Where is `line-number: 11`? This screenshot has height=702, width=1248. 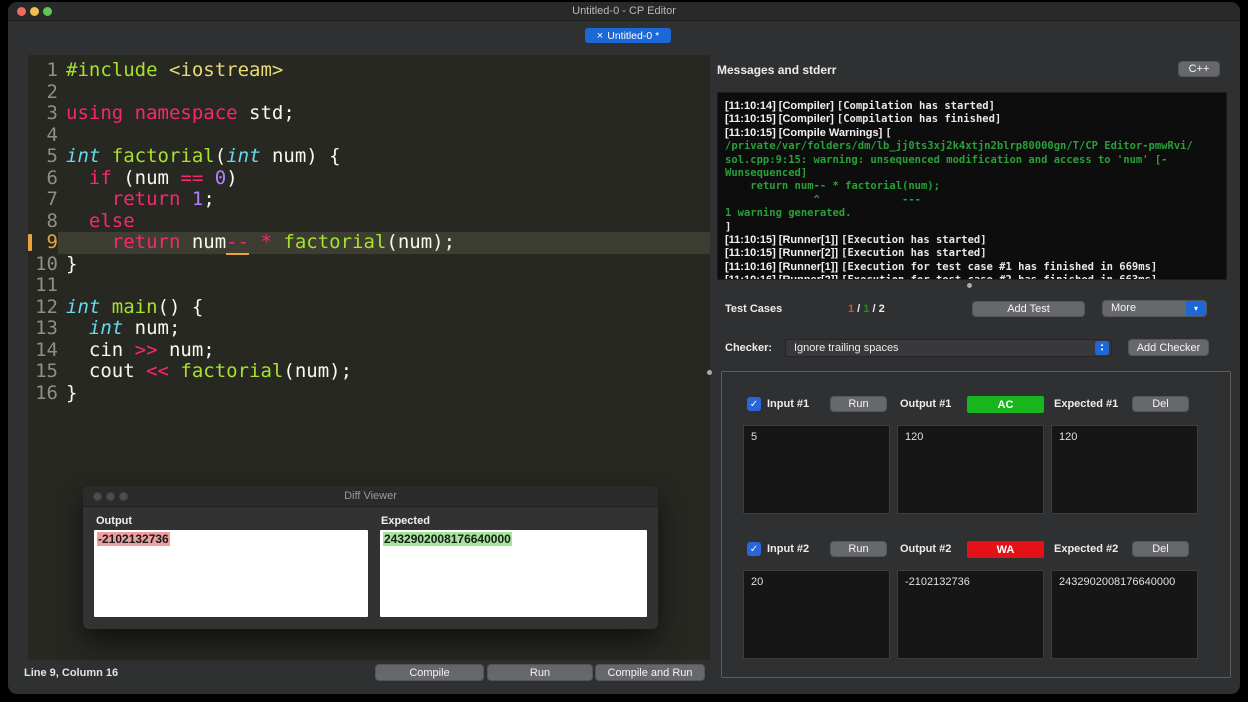
line-number: 11 is located at coordinates (46, 285).